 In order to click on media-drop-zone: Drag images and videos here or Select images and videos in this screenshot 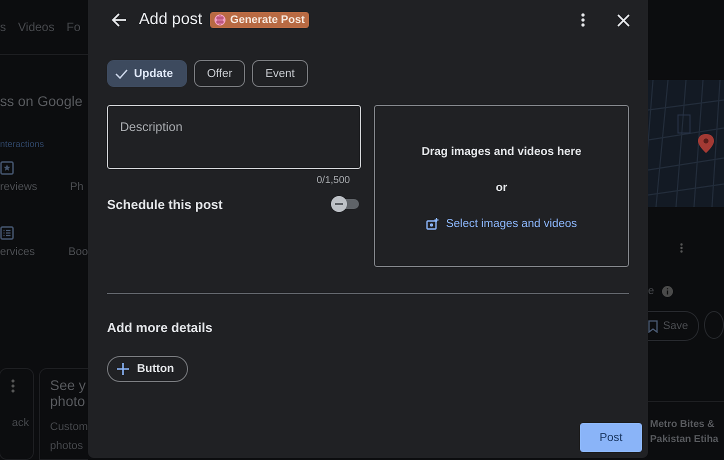, I will do `click(501, 186)`.